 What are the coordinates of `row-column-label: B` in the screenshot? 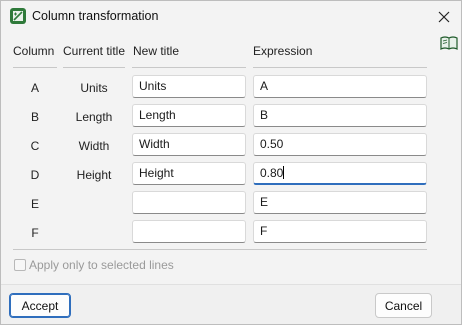 It's located at (34, 117).